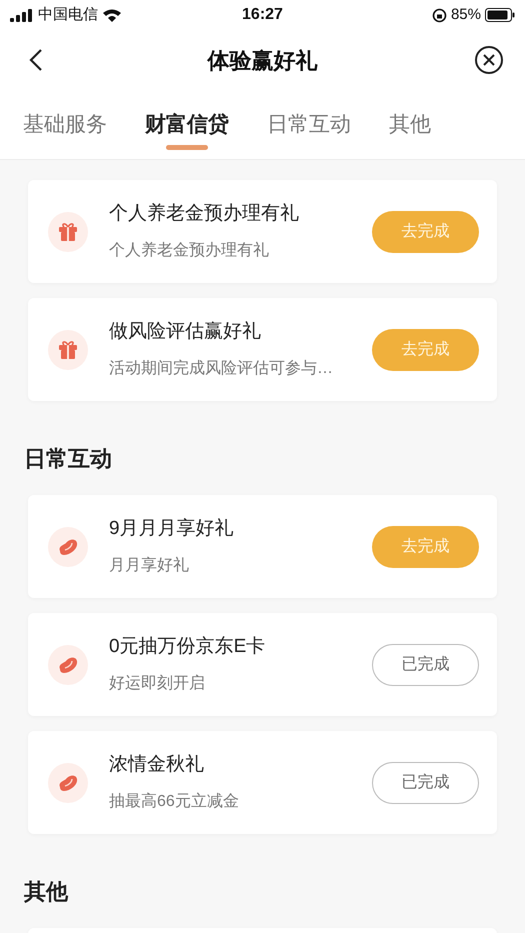 This screenshot has height=933, width=525. What do you see at coordinates (174, 802) in the screenshot?
I see `task-description: 抽最高66元立减金` at bounding box center [174, 802].